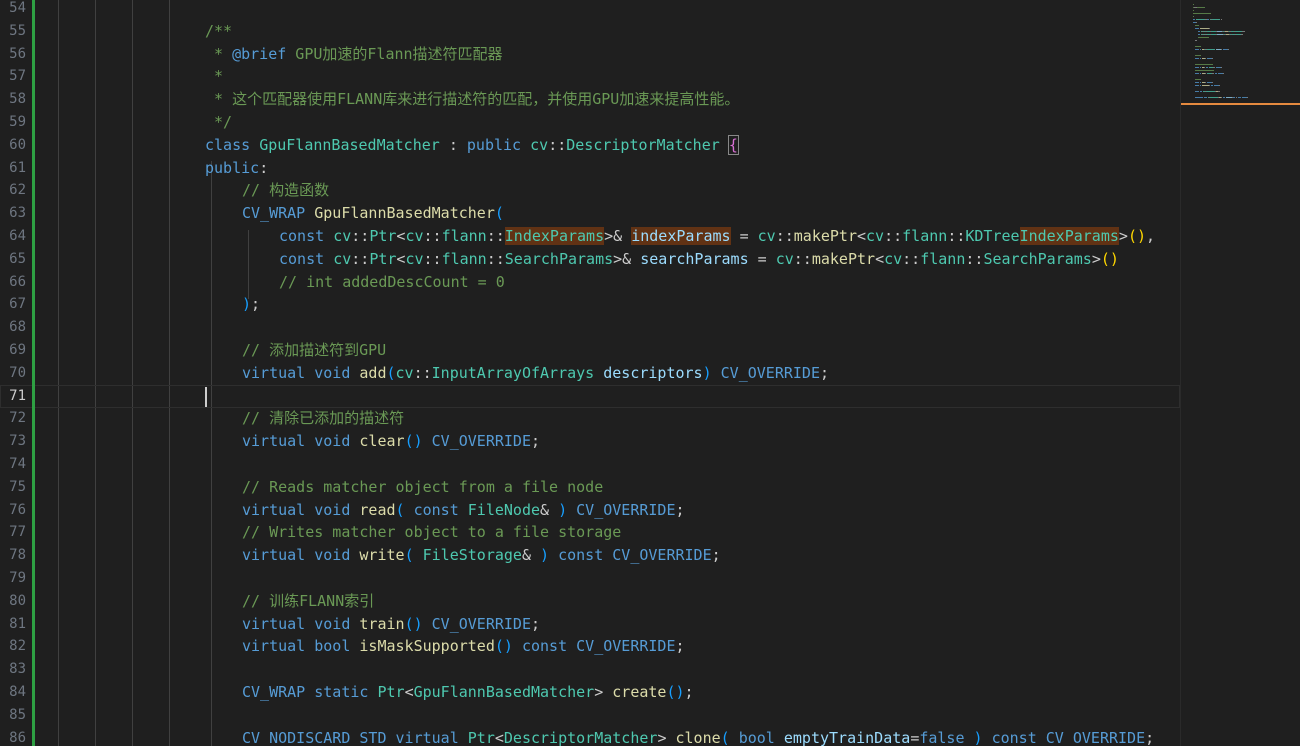  I want to click on code-line: 67);, so click(590, 304).